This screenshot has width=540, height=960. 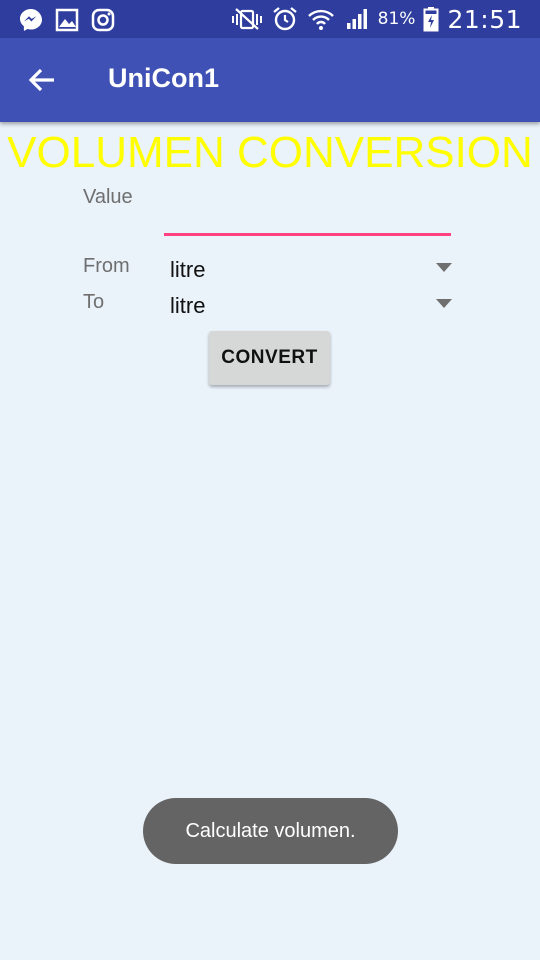 What do you see at coordinates (396, 19) in the screenshot?
I see `battery-percentage: 81%` at bounding box center [396, 19].